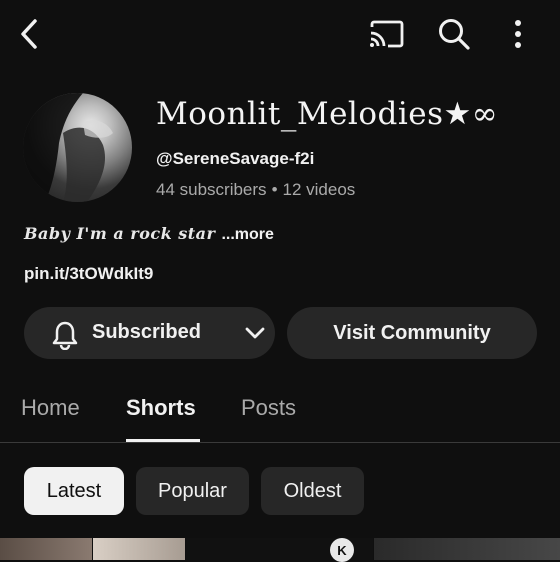  Describe the element at coordinates (211, 189) in the screenshot. I see `subscriber-count: 44 subscribers` at that location.